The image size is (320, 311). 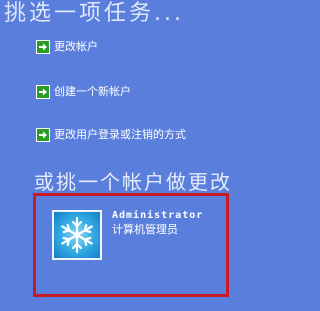 I want to click on task-change-logon-logoff: 更改用户登录或注销的方式, so click(x=111, y=135).